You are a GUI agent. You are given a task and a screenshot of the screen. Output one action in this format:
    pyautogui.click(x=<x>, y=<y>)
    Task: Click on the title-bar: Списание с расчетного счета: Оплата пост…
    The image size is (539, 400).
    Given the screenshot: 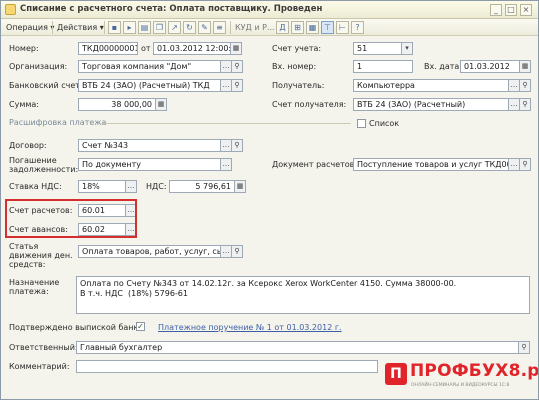 What is the action you would take?
    pyautogui.click(x=269, y=10)
    